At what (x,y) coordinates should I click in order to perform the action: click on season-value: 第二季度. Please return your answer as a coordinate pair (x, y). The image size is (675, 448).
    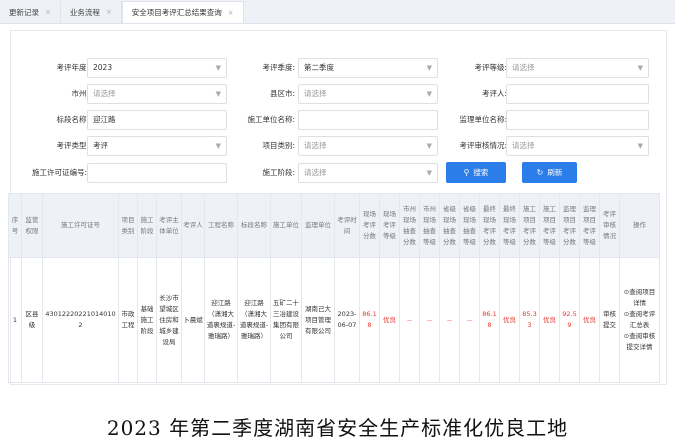
    Looking at the image, I should click on (319, 67).